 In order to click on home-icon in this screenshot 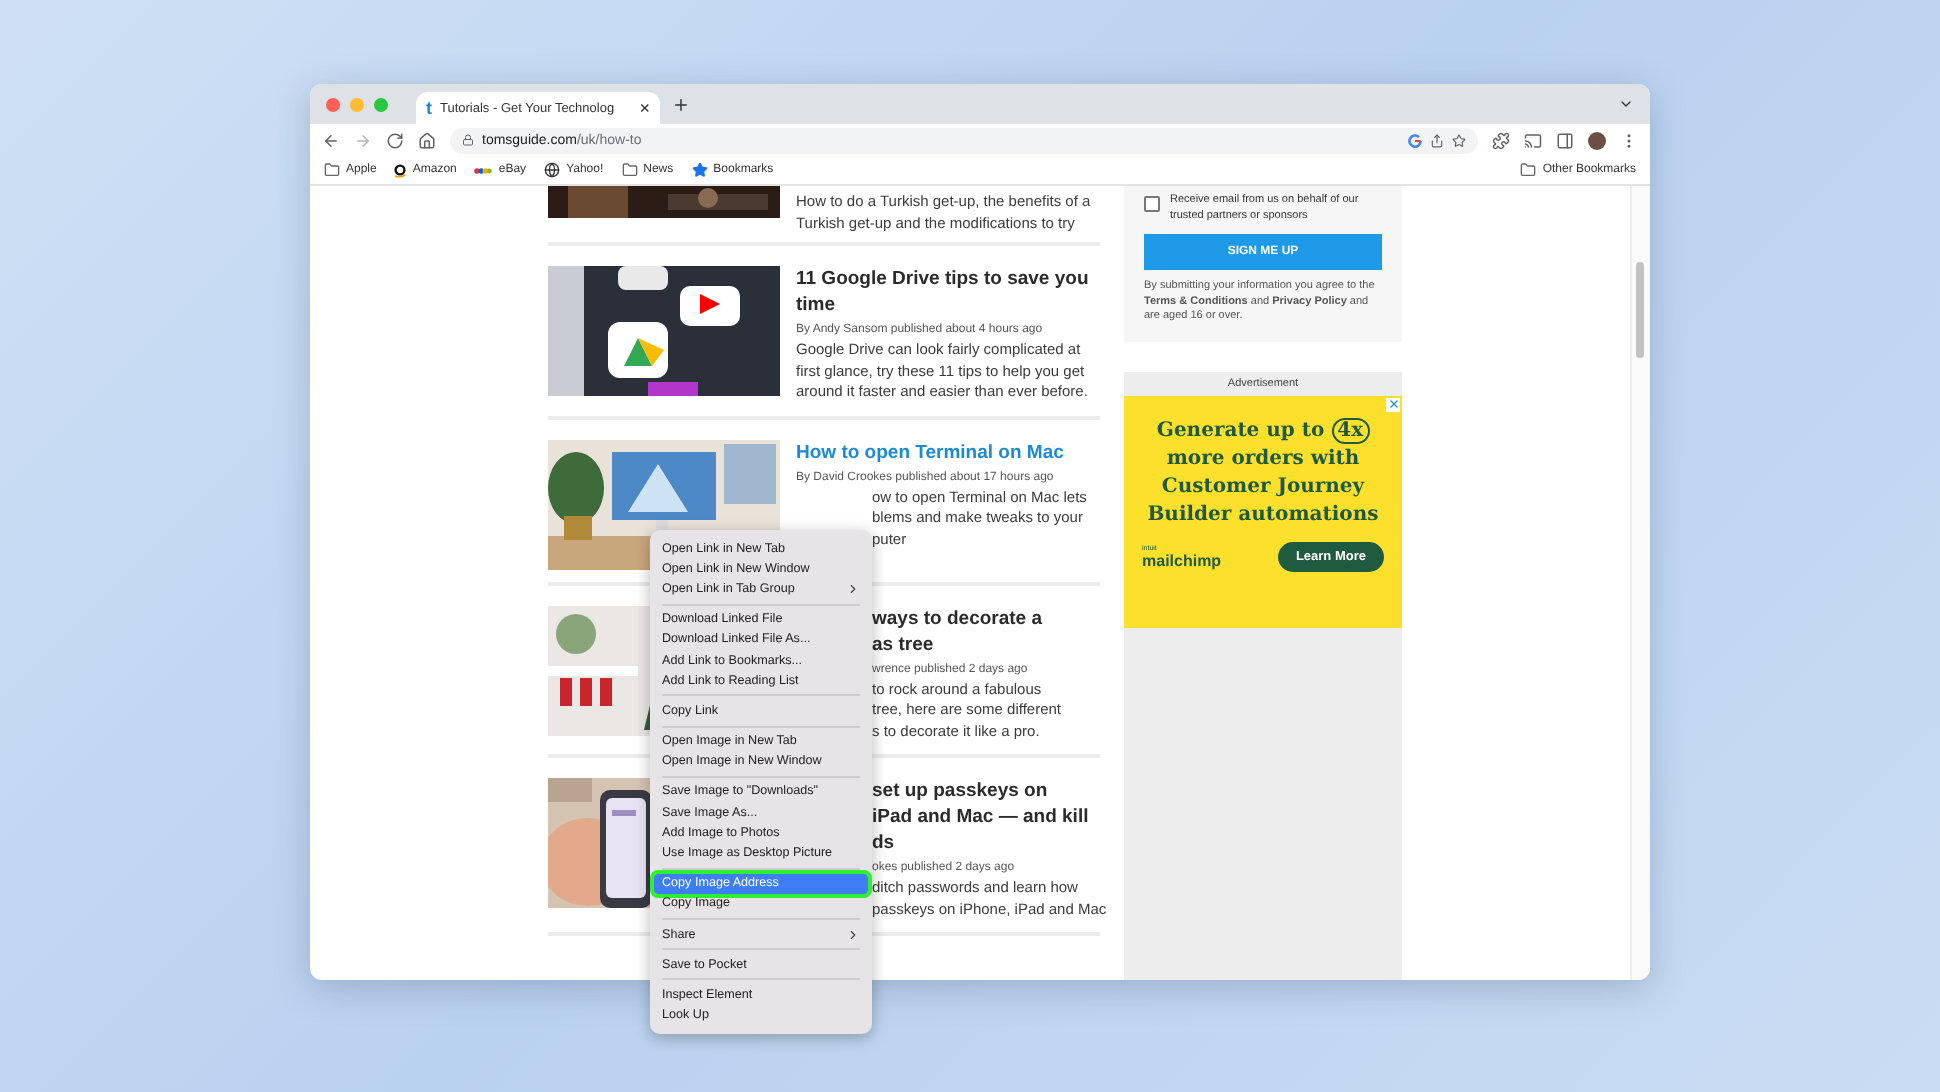, I will do `click(427, 140)`.